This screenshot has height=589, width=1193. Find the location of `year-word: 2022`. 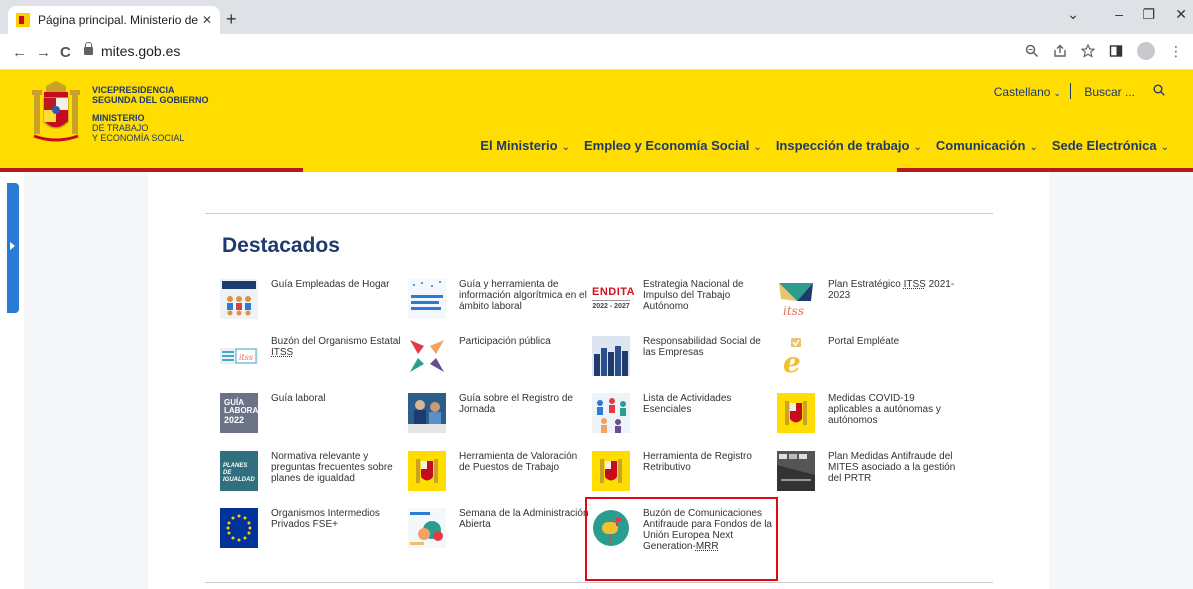

year-word: 2022 is located at coordinates (234, 420).